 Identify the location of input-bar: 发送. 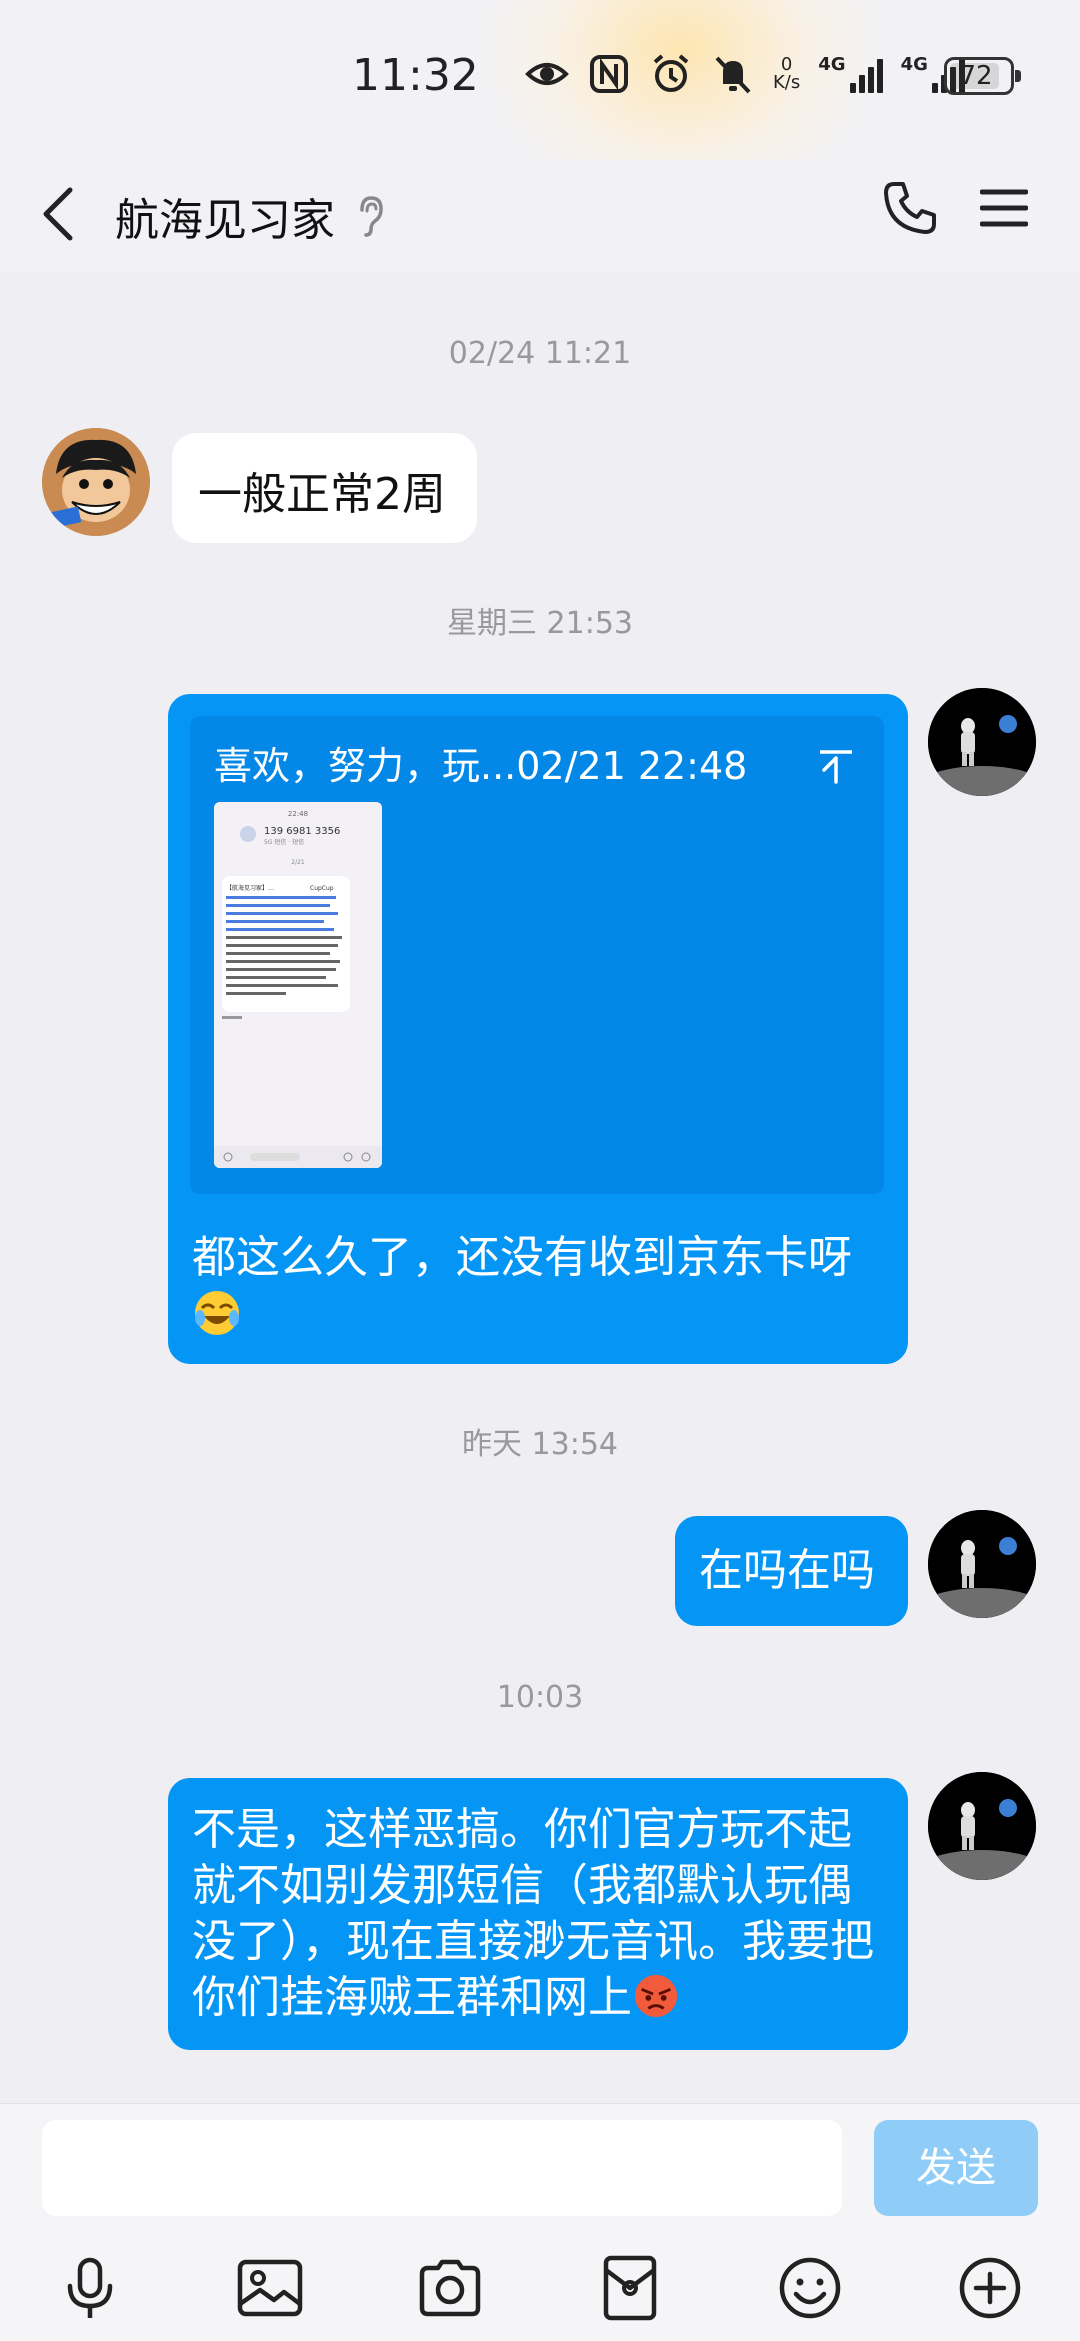
(540, 2222).